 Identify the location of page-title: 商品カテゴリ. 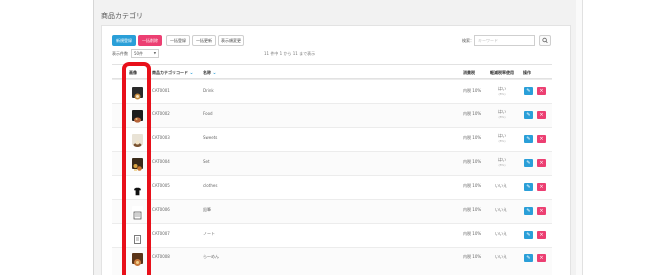
(122, 16).